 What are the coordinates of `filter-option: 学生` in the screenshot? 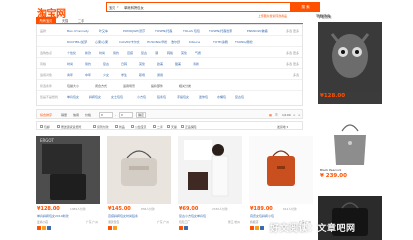 It's located at (124, 75).